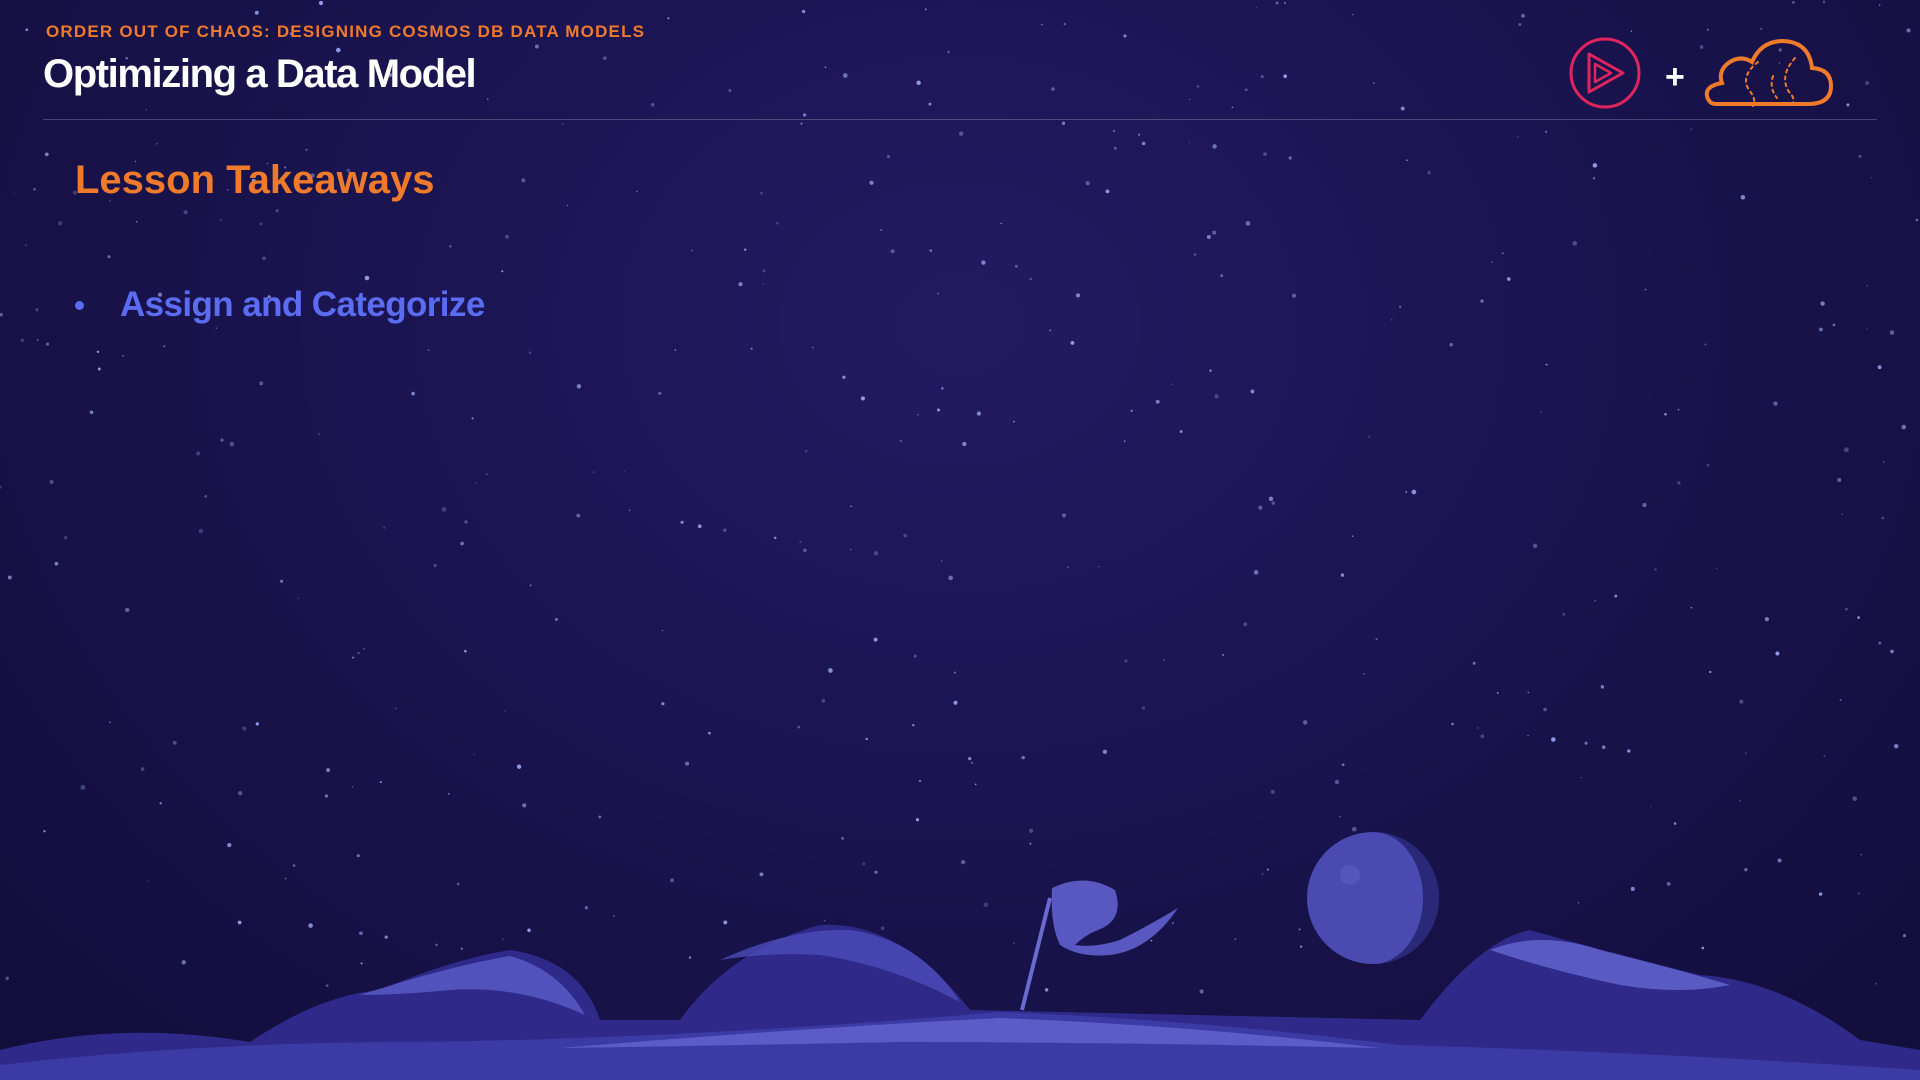  I want to click on plus-icon: +, so click(1675, 77).